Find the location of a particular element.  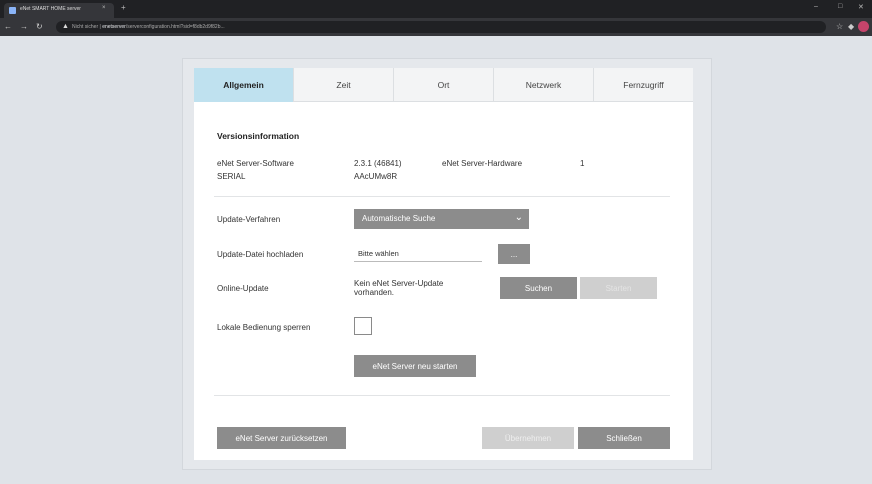

maximize-icon: □ is located at coordinates (840, 6).